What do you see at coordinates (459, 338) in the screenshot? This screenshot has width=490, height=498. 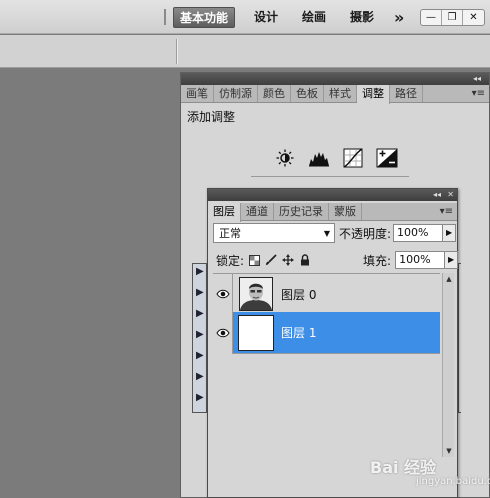 I see `collapsed-panel-strip-right` at bounding box center [459, 338].